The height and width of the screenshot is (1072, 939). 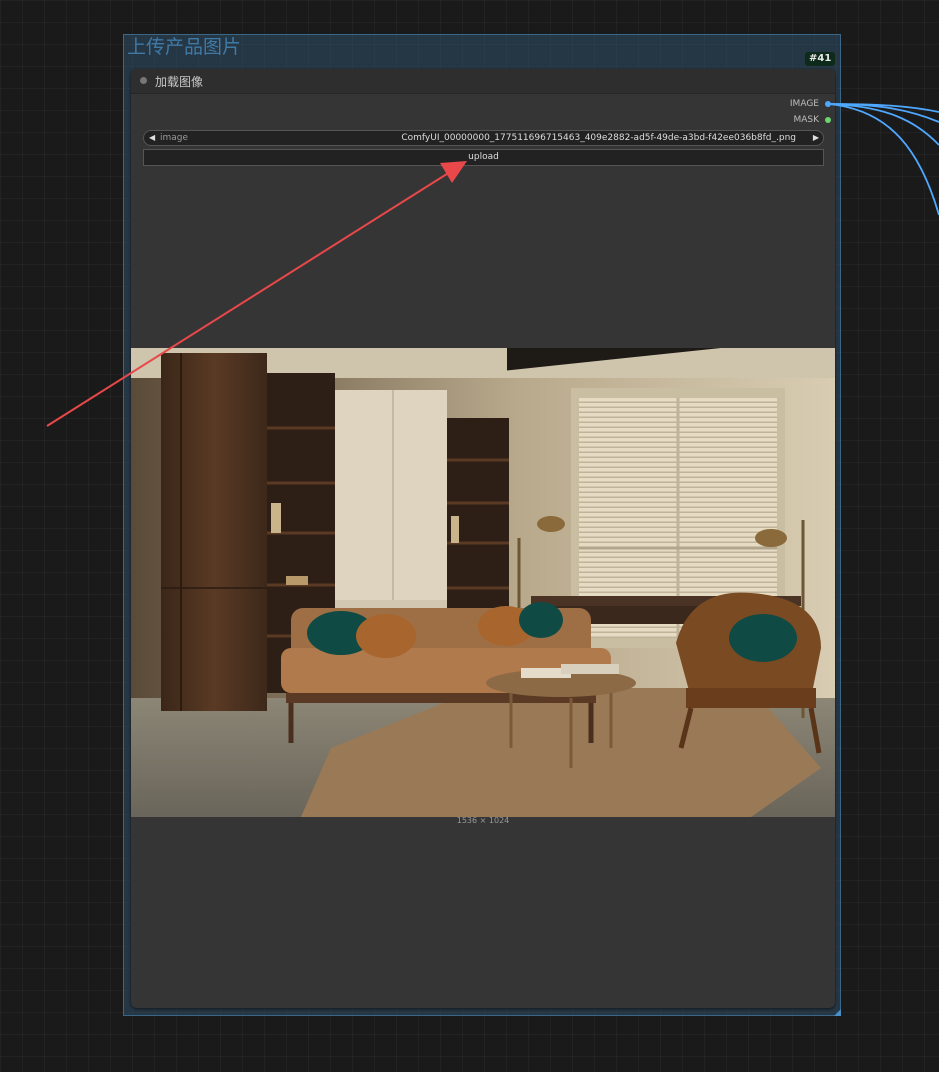 What do you see at coordinates (152, 138) in the screenshot?
I see `arrow-left-icon: ◀` at bounding box center [152, 138].